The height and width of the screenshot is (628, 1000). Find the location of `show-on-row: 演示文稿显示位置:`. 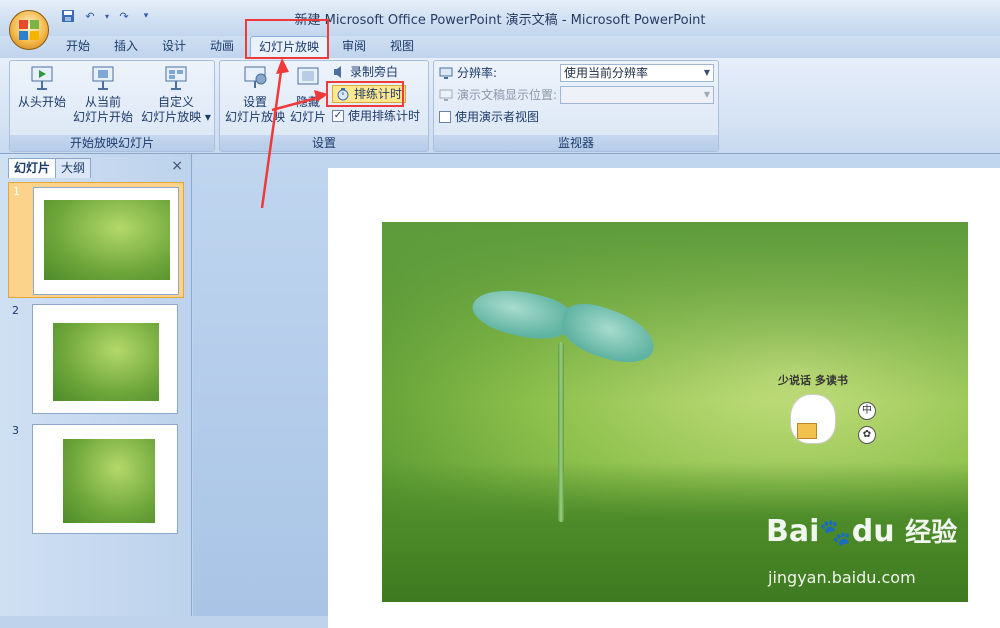

show-on-row: 演示文稿显示位置: is located at coordinates (498, 95).